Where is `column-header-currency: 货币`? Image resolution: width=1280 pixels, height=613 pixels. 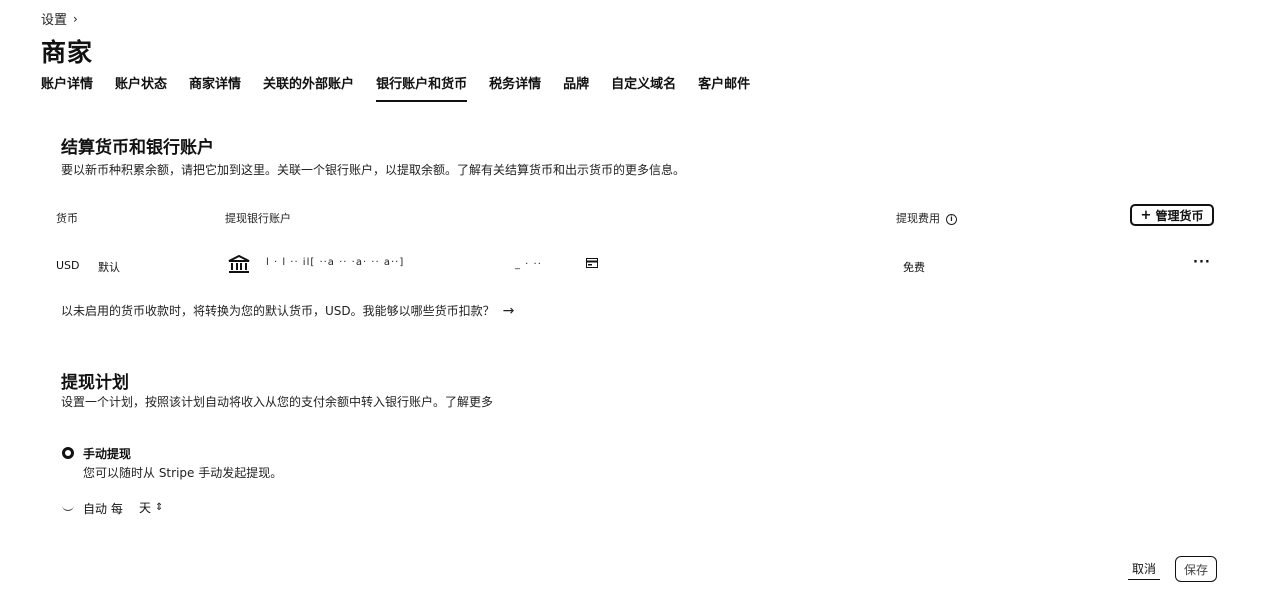
column-header-currency: 货币 is located at coordinates (67, 218).